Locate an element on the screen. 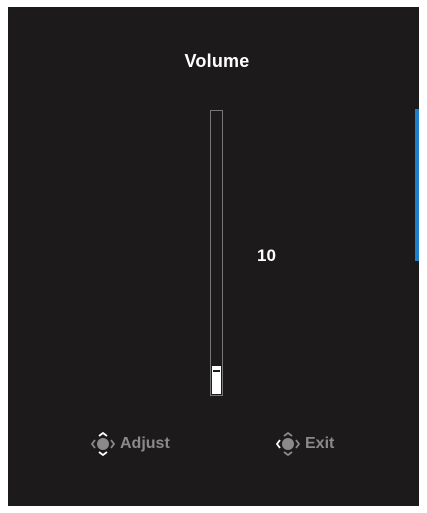 This screenshot has height=513, width=427. volume-value: 10 is located at coordinates (266, 255).